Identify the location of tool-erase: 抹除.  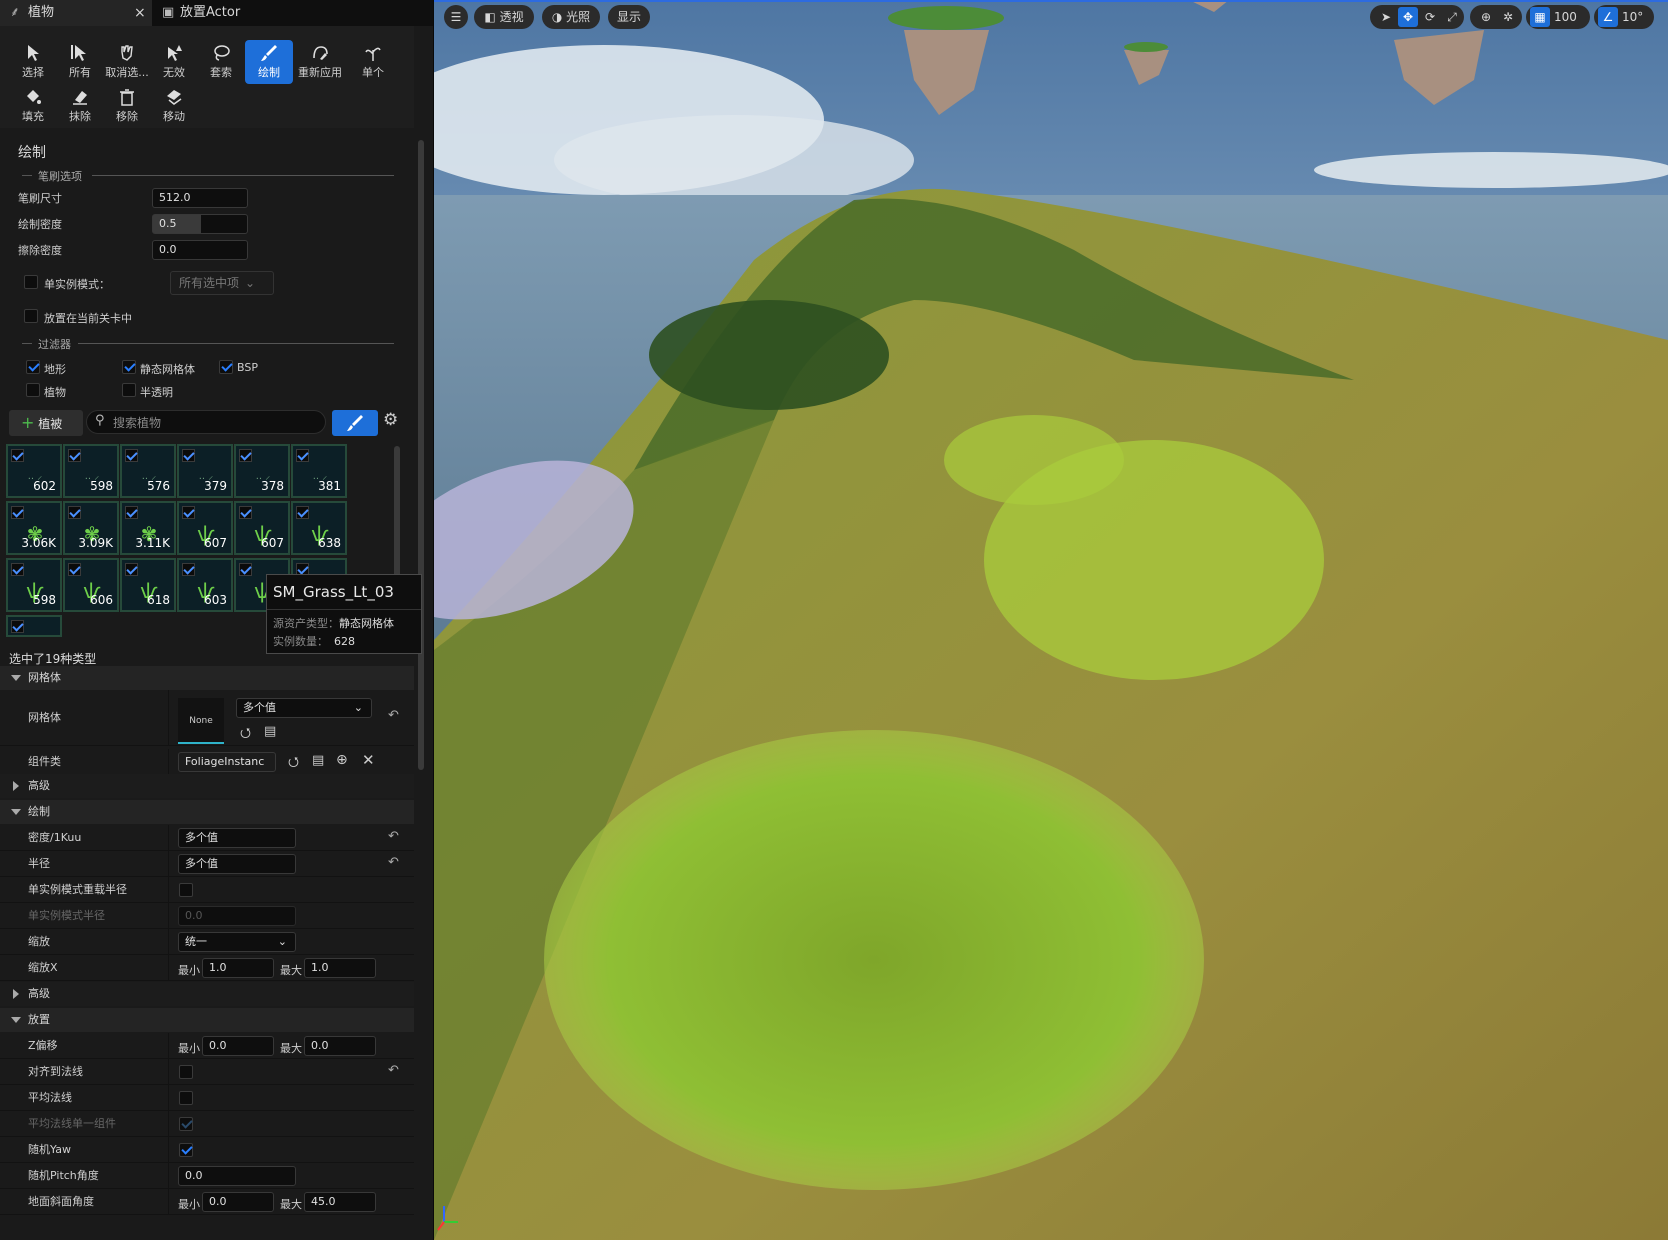
(80, 106).